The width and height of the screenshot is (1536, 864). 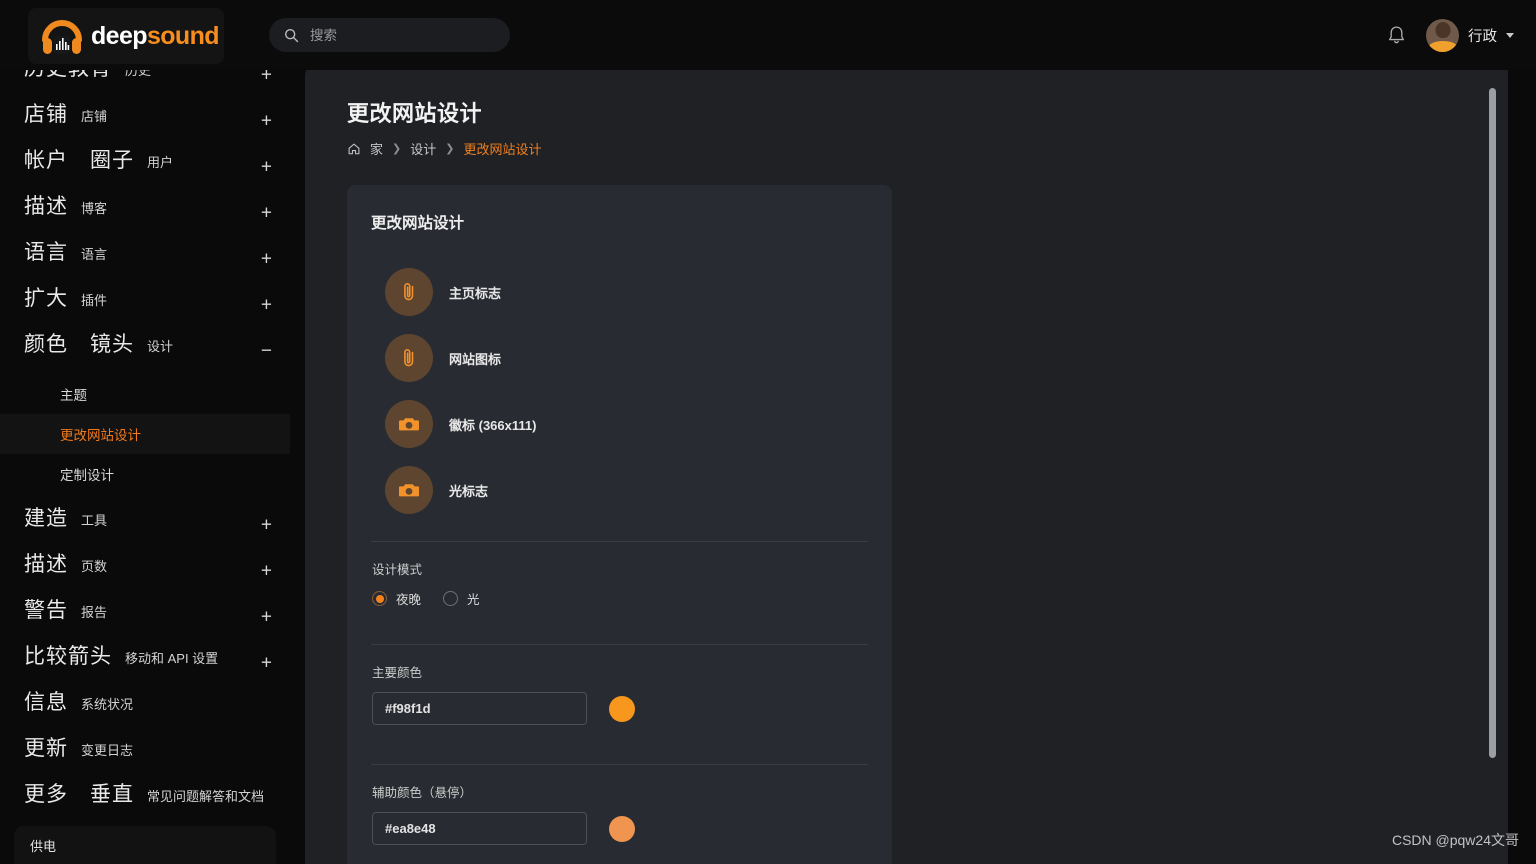 I want to click on sidebar-item-4: 语言 语言 +, so click(x=145, y=259).